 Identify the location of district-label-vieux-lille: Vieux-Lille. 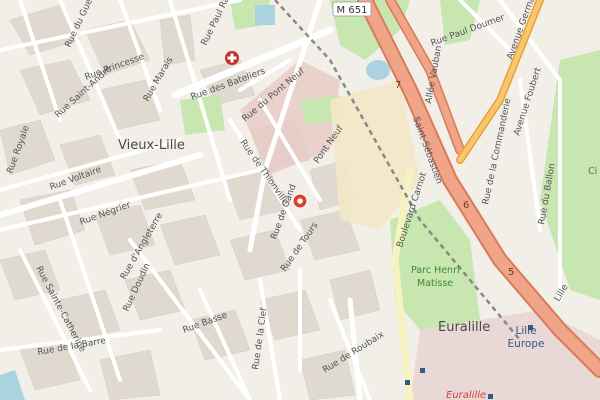
(151, 145).